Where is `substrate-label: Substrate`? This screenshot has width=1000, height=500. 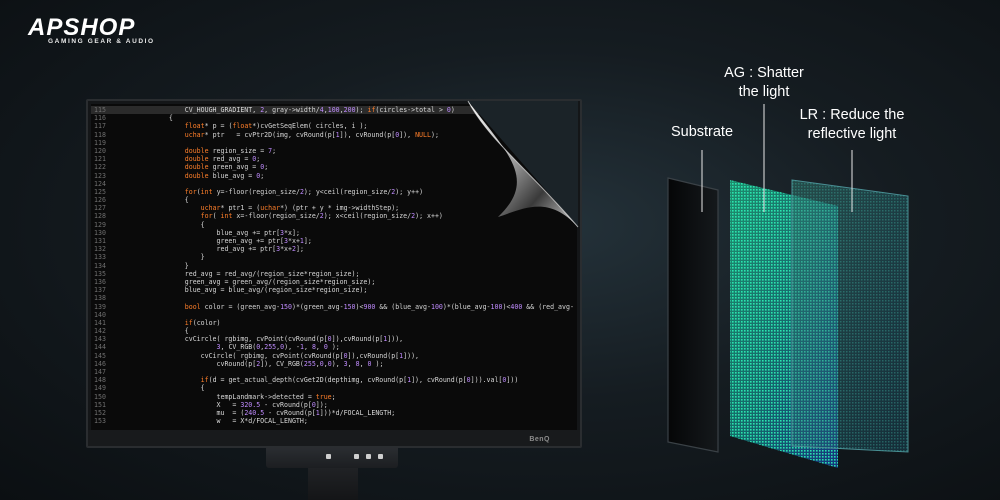 substrate-label: Substrate is located at coordinates (702, 132).